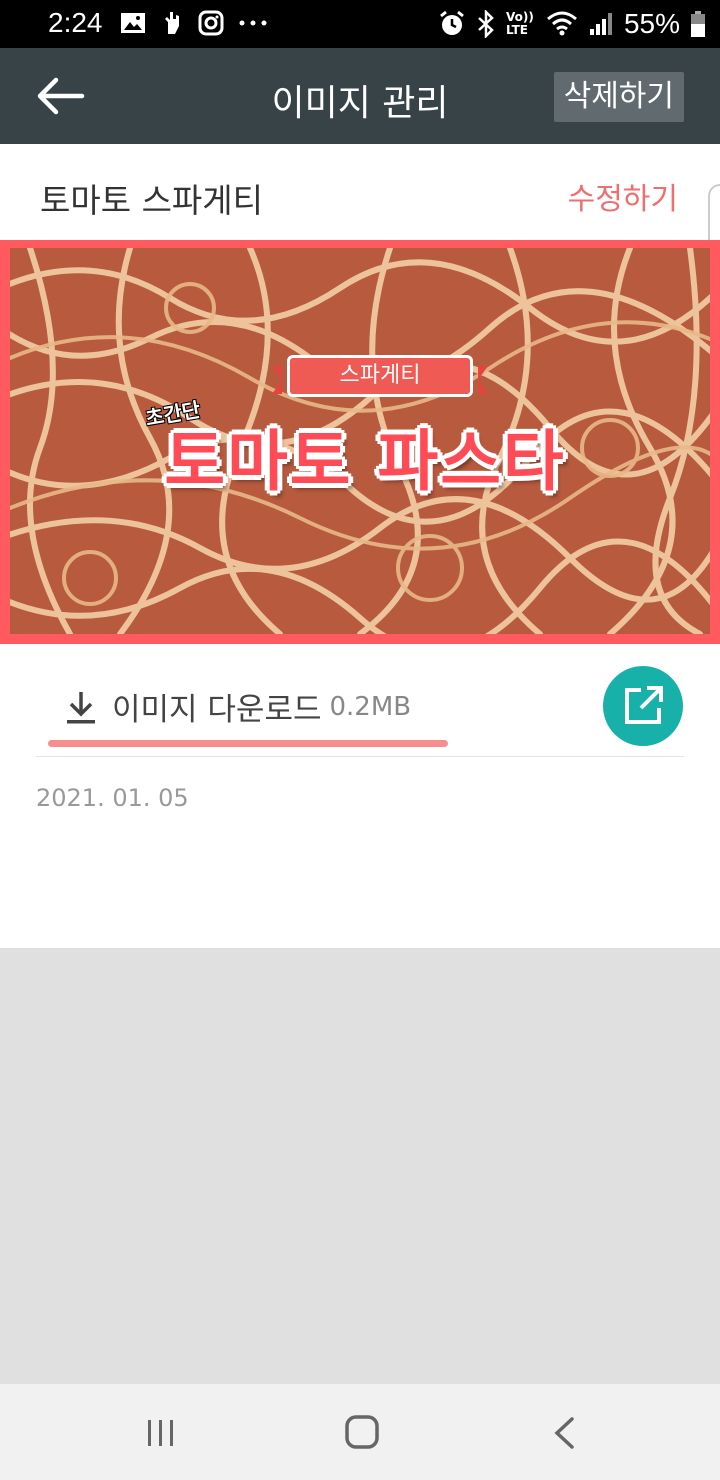  What do you see at coordinates (370, 706) in the screenshot?
I see `file-size: 0.2MB` at bounding box center [370, 706].